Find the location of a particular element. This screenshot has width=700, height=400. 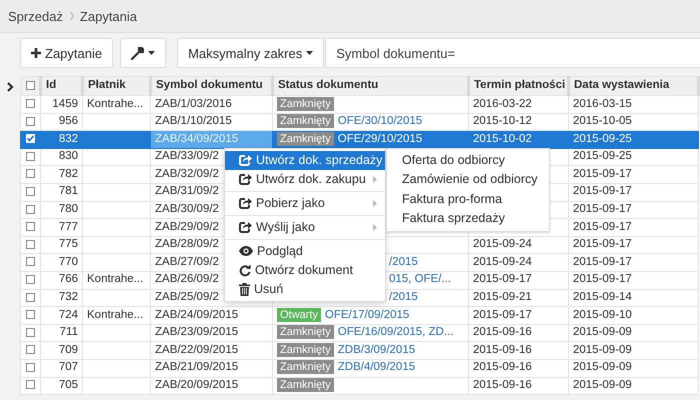

menu-item: Utwórz dok. zakupu is located at coordinates (305, 179).